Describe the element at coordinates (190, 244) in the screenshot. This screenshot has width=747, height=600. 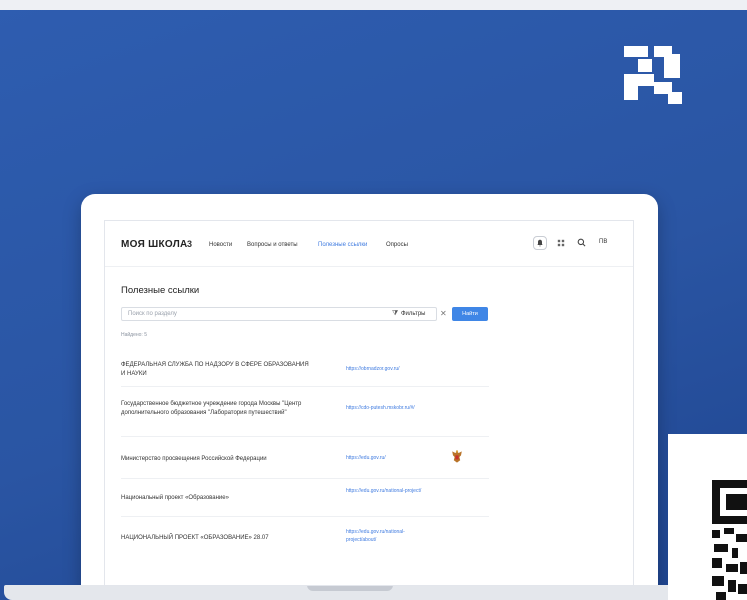
I see `site-logo-mark: 3` at that location.